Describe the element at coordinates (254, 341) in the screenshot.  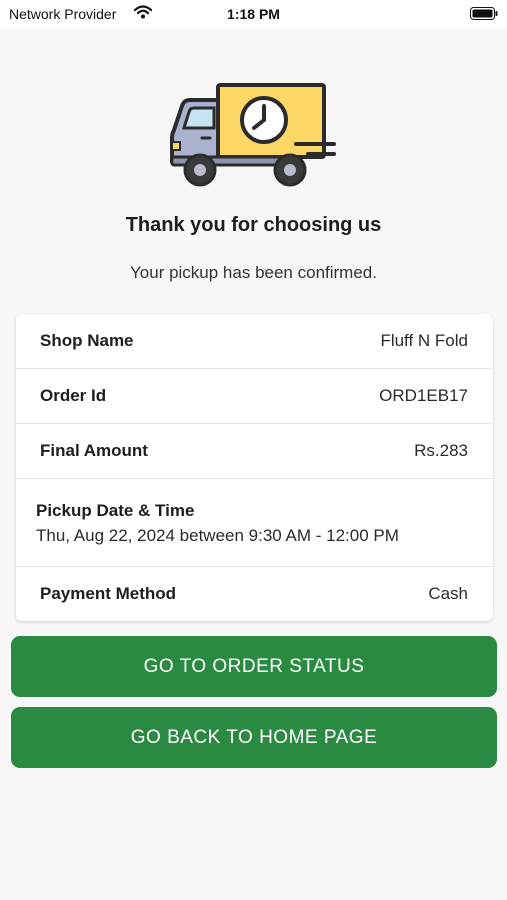
I see `shop-name-row: Shop Name Fluff N Fold` at that location.